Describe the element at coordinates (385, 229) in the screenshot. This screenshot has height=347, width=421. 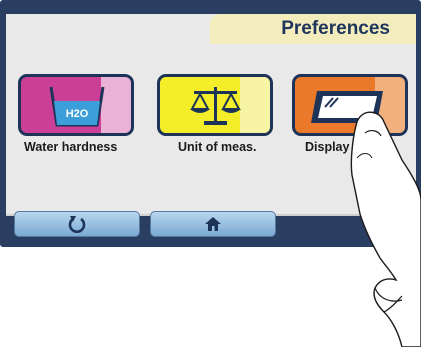
I see `pointing-hand-illustration` at that location.